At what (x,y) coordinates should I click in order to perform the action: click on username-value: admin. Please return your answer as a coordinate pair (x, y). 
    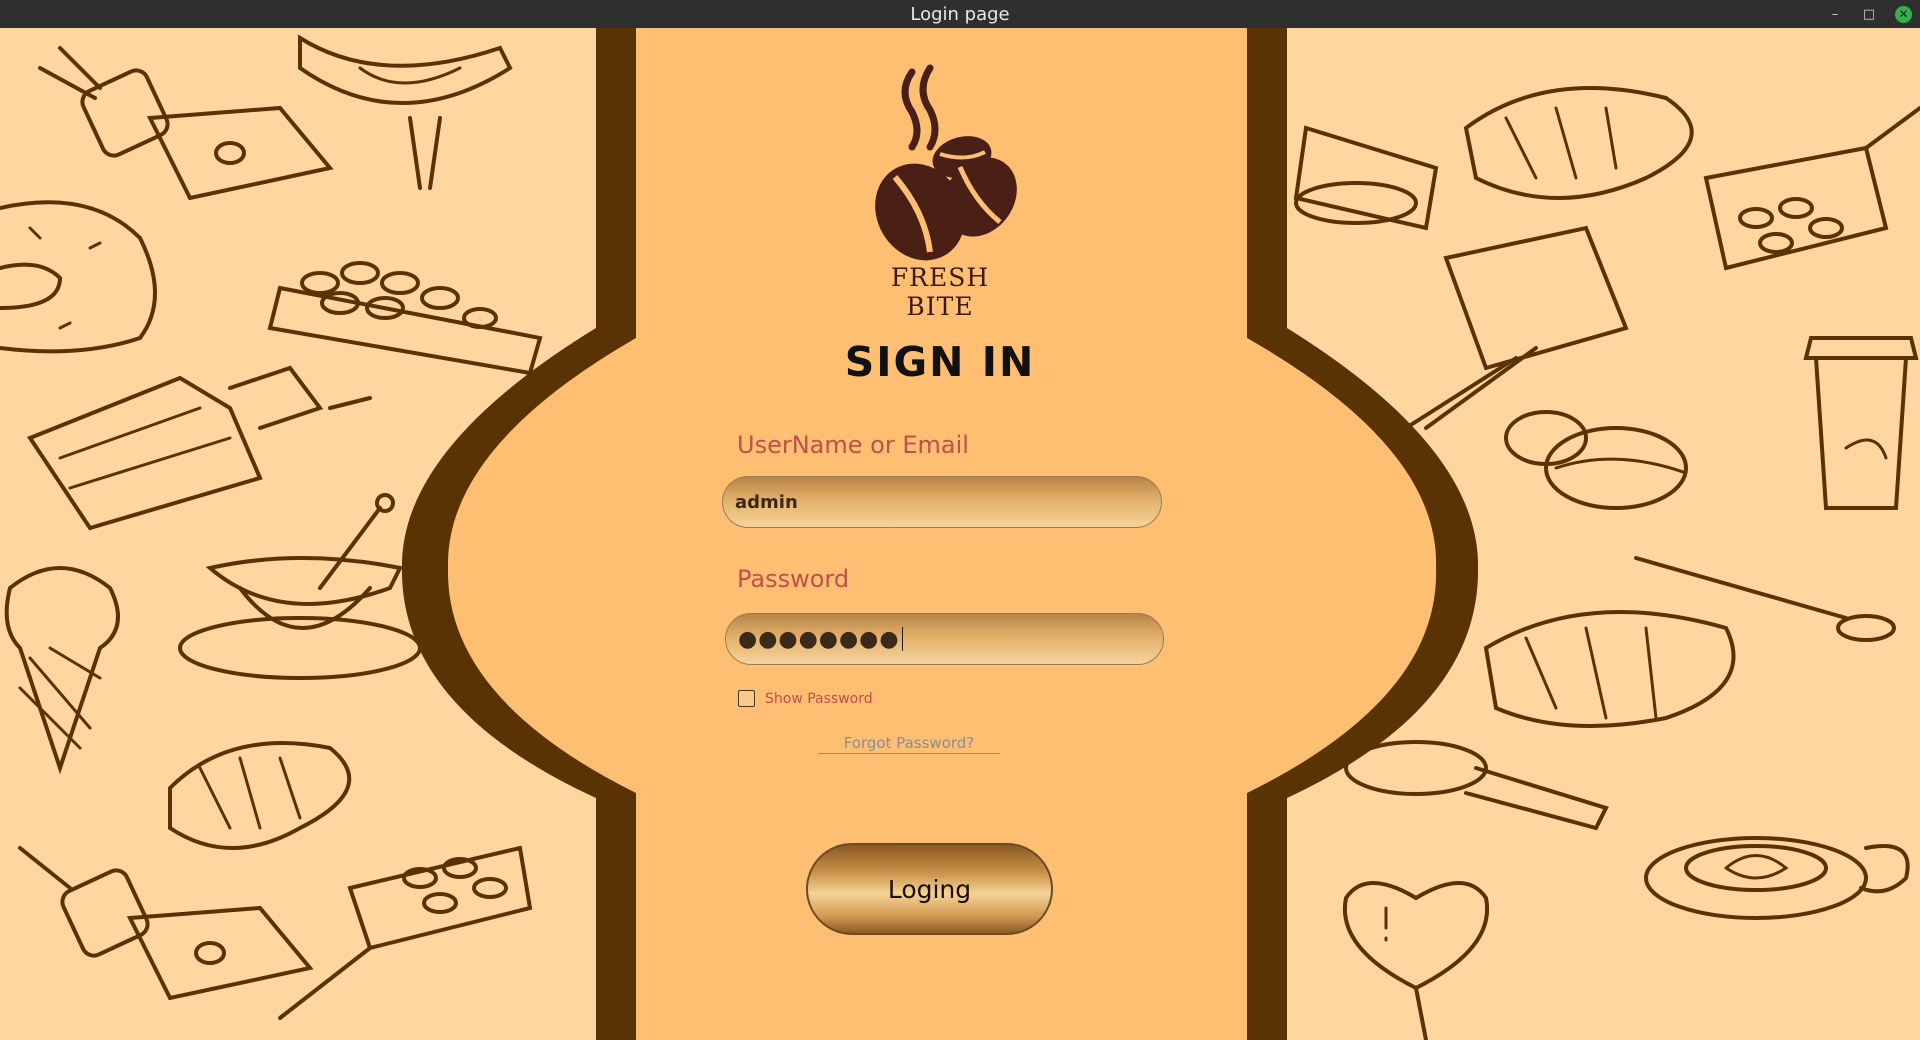
    Looking at the image, I should click on (766, 502).